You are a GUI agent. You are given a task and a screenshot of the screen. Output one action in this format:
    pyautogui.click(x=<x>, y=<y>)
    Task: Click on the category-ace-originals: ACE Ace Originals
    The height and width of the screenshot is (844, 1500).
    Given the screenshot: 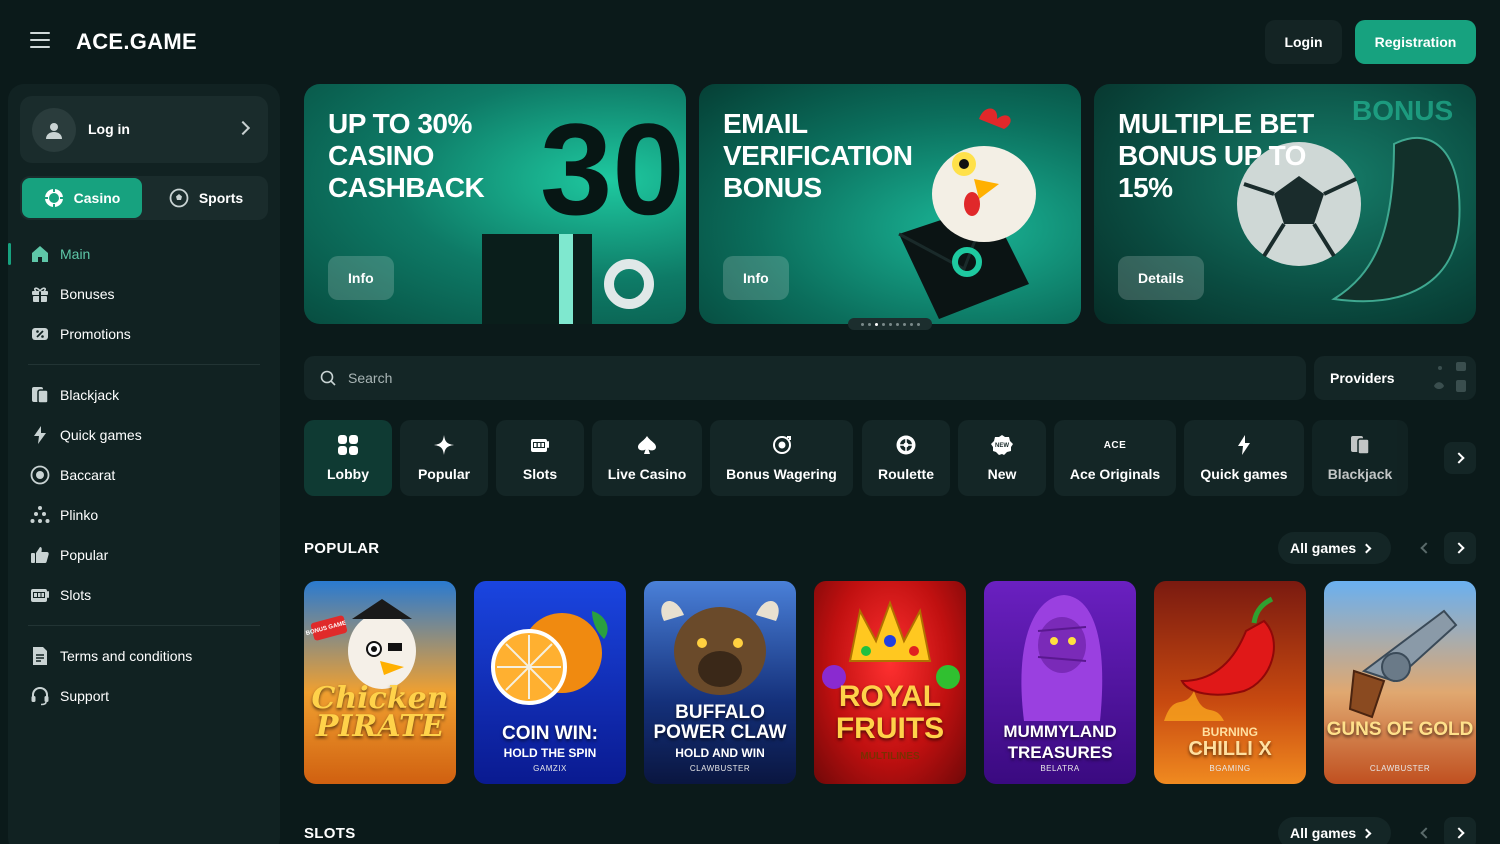 What is the action you would take?
    pyautogui.click(x=1115, y=458)
    